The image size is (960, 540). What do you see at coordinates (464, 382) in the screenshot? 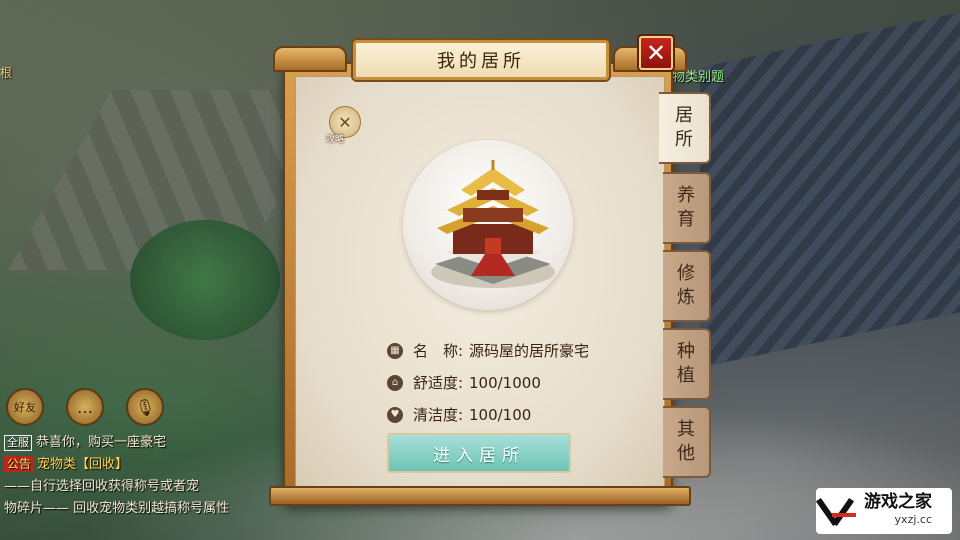
I see `info-row-comfort: ⌂ 舒适度: 100/1000` at bounding box center [464, 382].